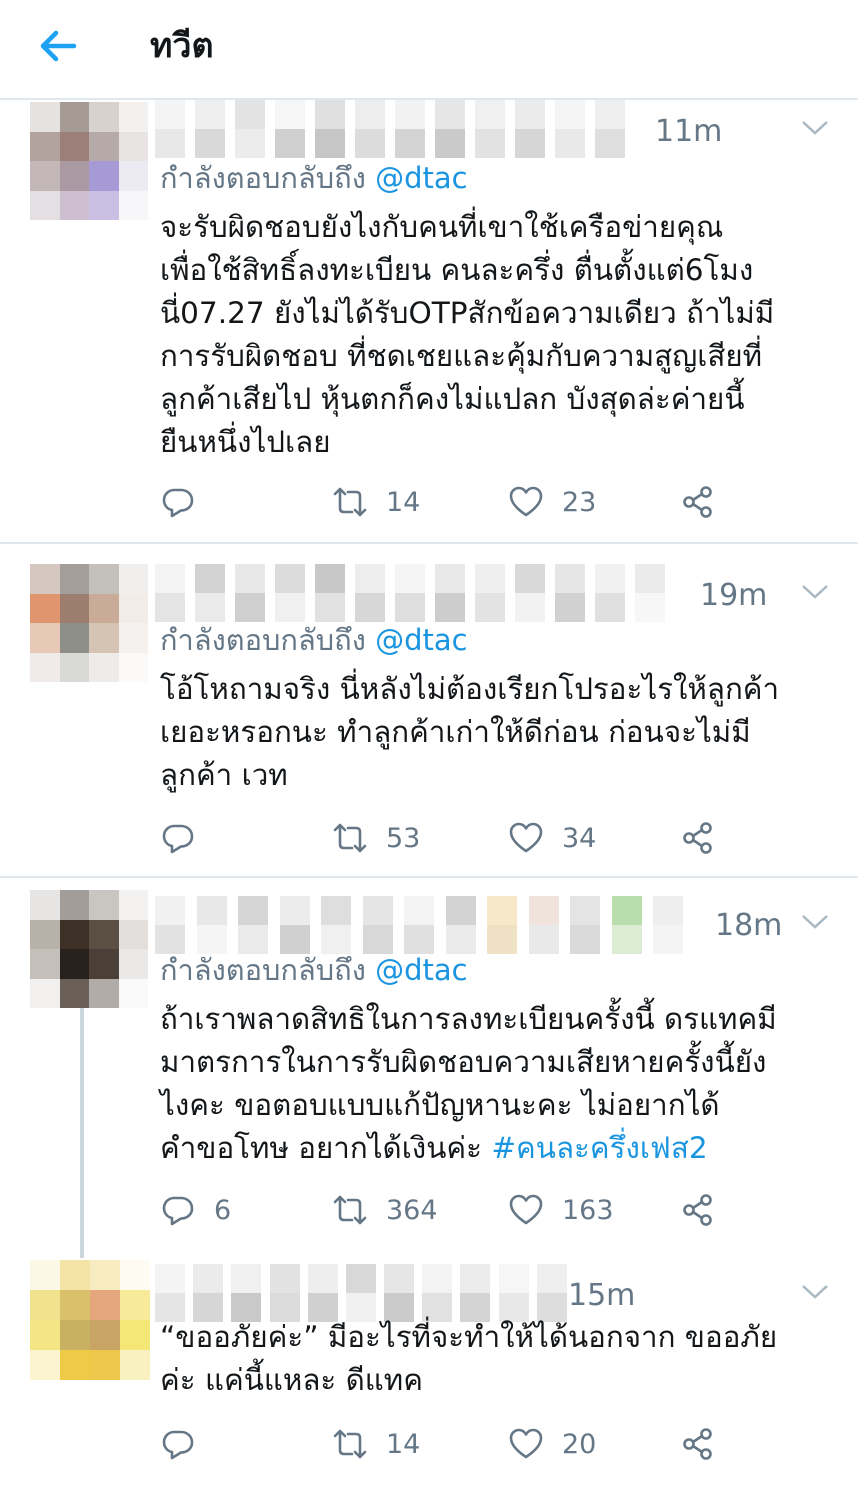  What do you see at coordinates (223, 1210) in the screenshot?
I see `reply-count: 6` at bounding box center [223, 1210].